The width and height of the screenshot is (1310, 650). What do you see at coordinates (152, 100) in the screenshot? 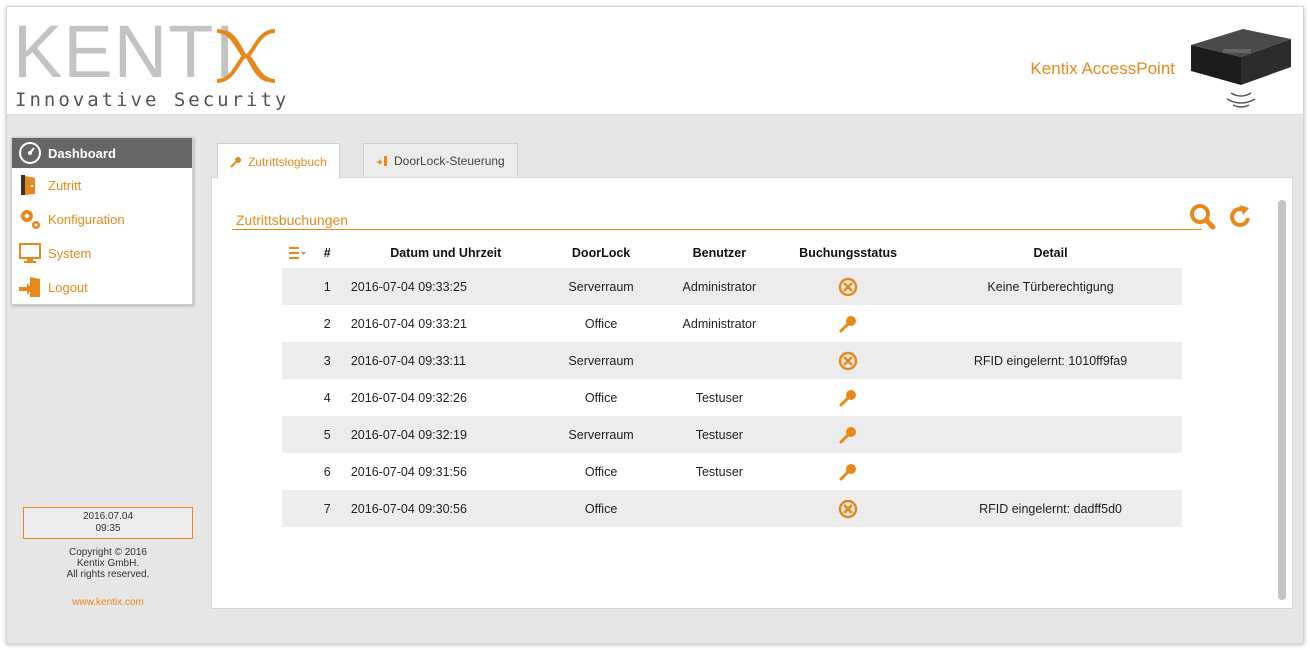
I see `logo-tagline: Innovative Security` at bounding box center [152, 100].